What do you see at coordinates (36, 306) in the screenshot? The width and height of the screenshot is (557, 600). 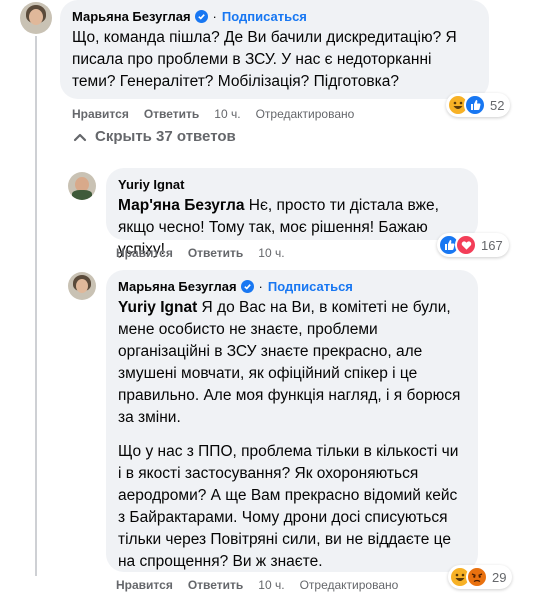 I see `thread-line` at bounding box center [36, 306].